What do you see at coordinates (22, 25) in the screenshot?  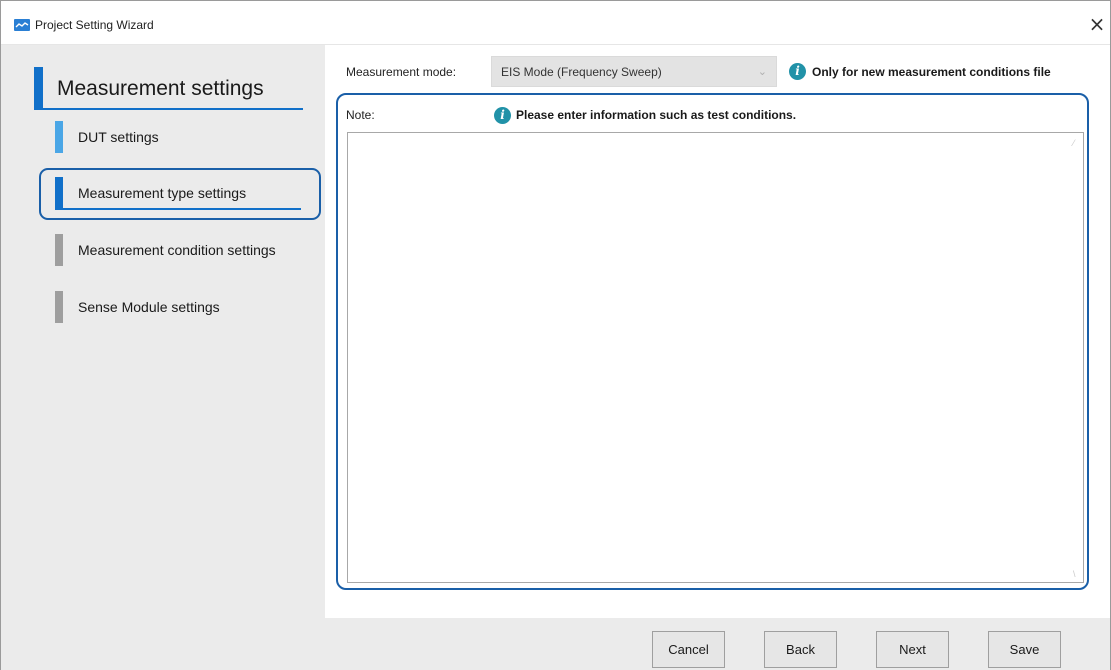 I see `chart-line-icon` at bounding box center [22, 25].